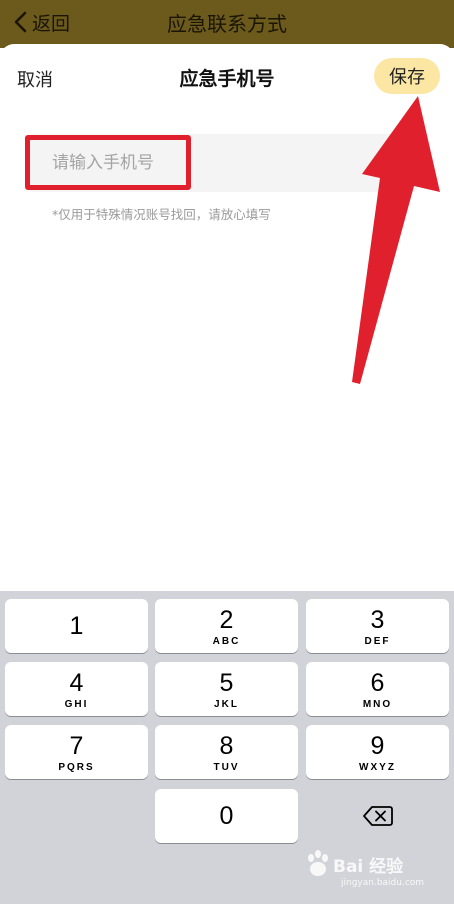 The image size is (454, 904). I want to click on key-number: 9, so click(377, 745).